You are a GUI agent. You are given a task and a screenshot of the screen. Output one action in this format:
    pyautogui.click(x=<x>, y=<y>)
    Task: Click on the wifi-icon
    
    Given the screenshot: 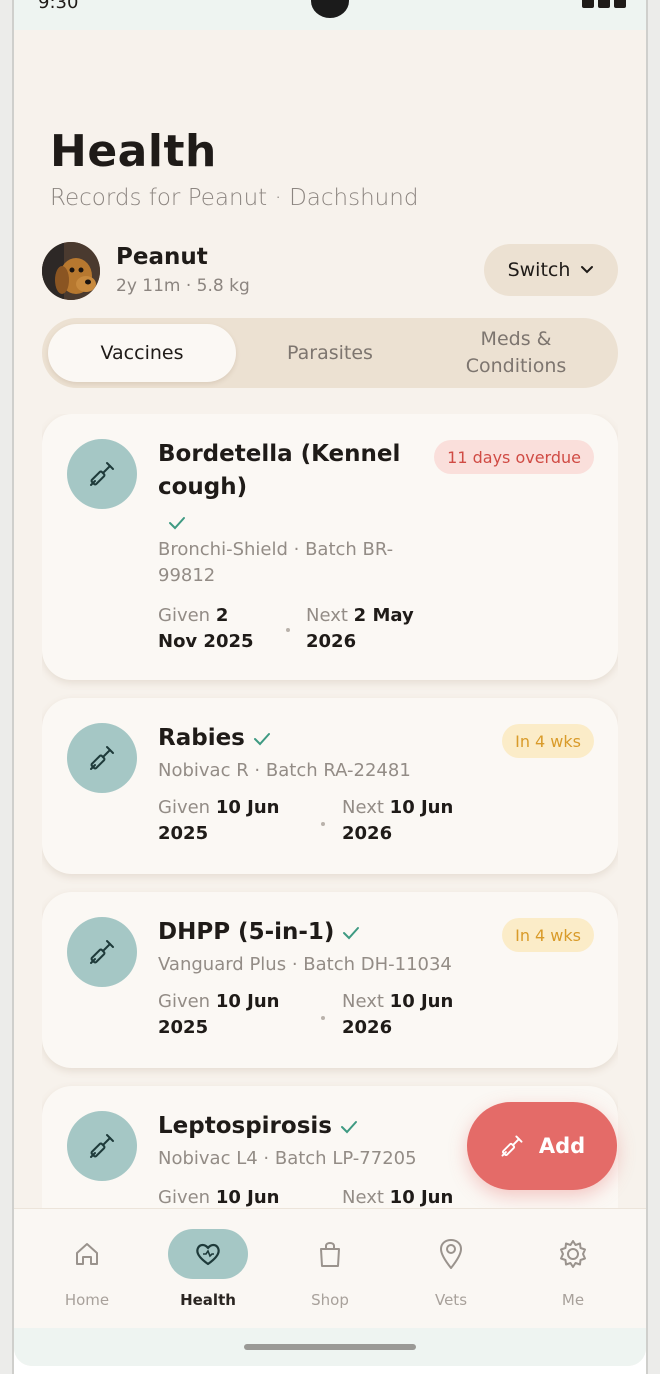 What is the action you would take?
    pyautogui.click(x=588, y=4)
    